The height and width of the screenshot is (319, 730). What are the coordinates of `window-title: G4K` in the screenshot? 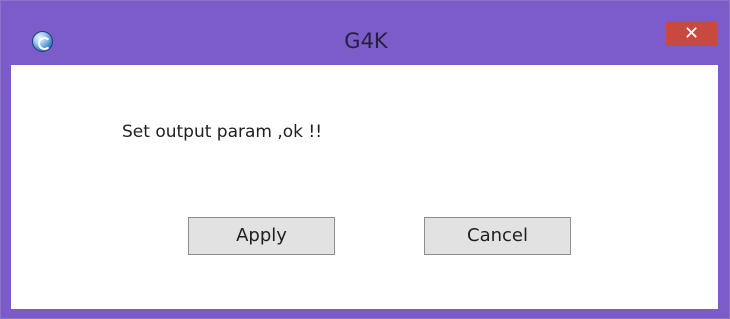 It's located at (366, 41).